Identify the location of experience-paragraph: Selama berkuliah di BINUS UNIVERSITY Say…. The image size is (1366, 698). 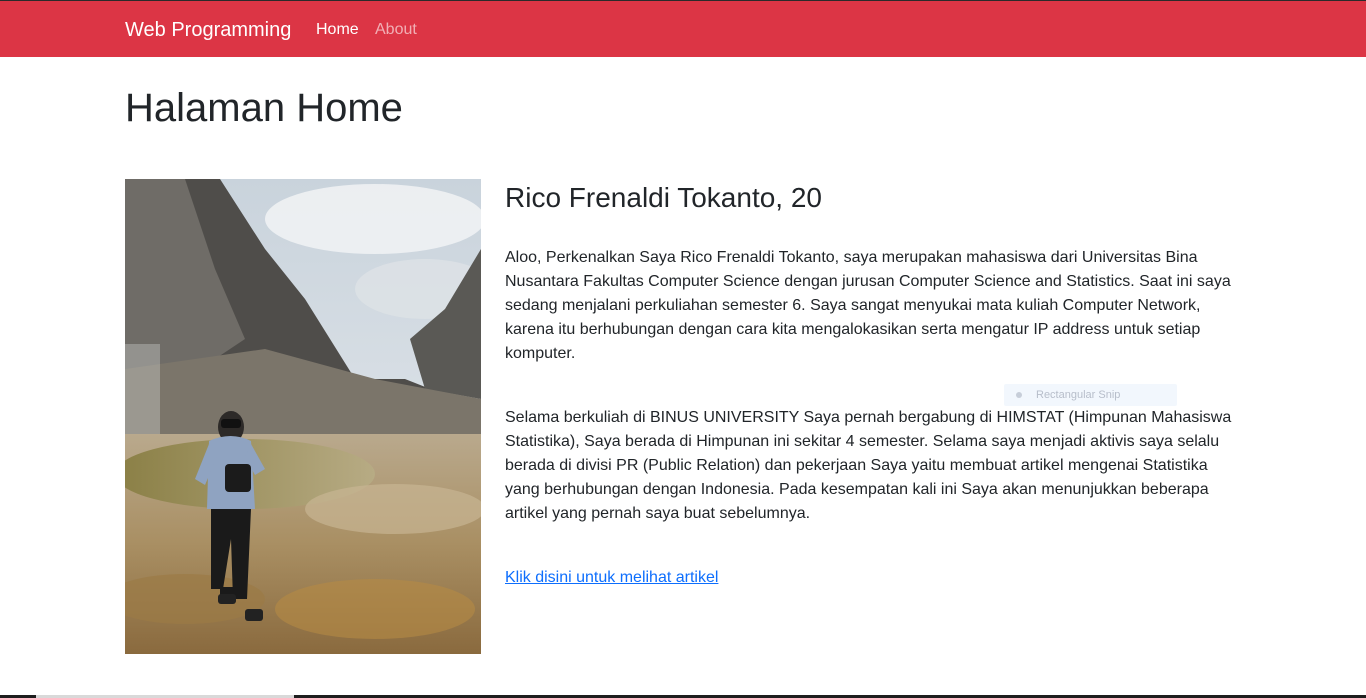
(868, 465).